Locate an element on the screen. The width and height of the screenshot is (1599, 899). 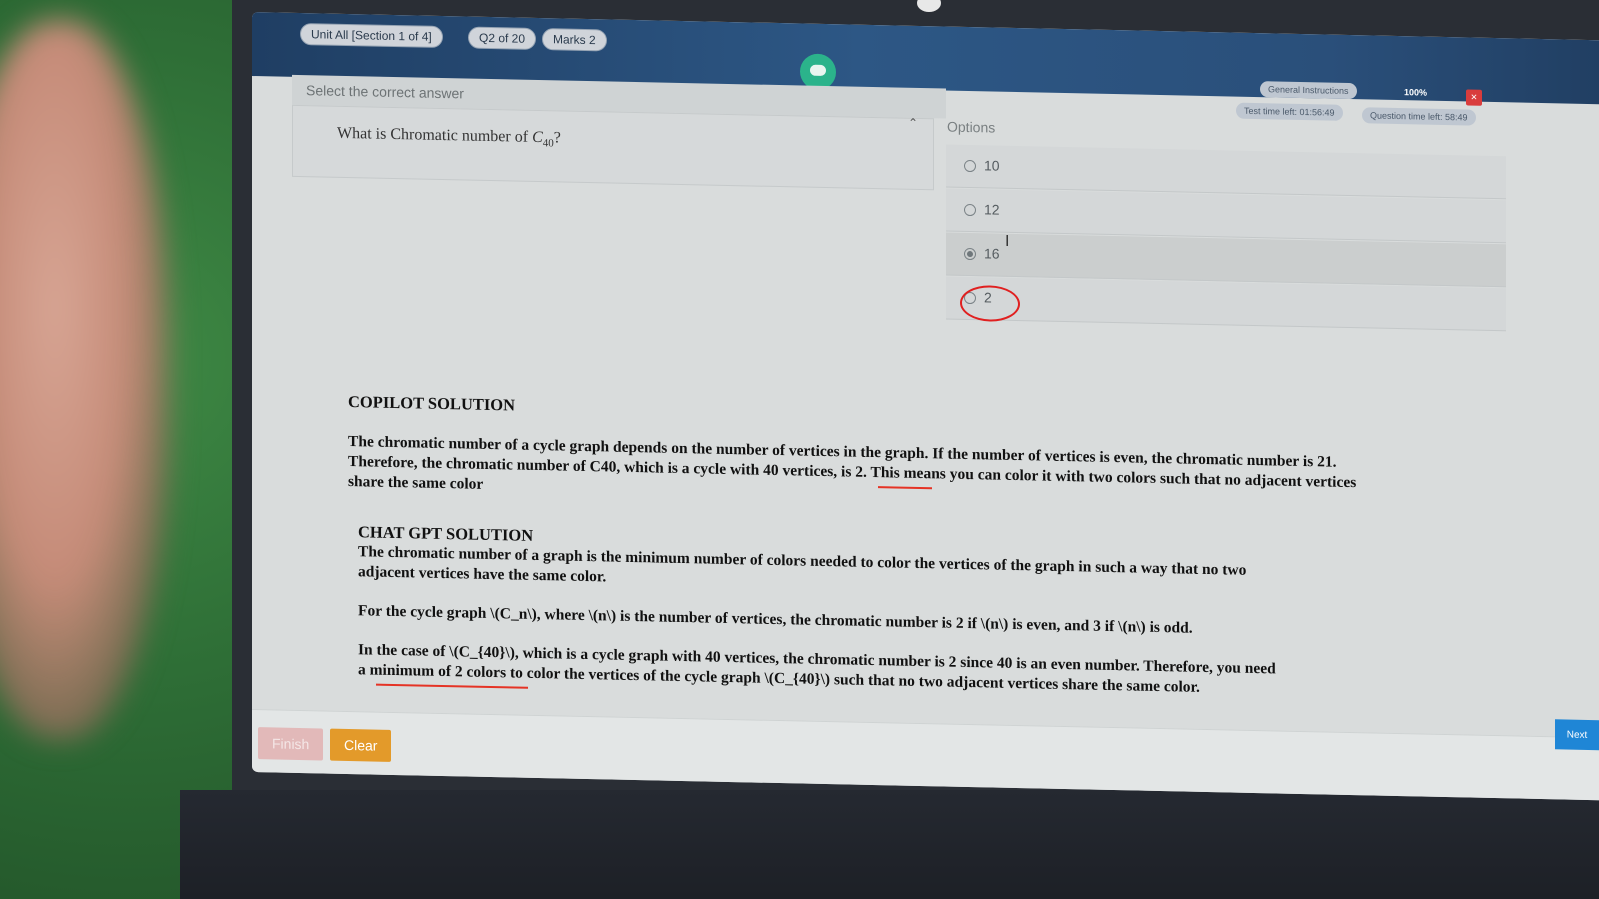
zoom-level: 100% is located at coordinates (1415, 92).